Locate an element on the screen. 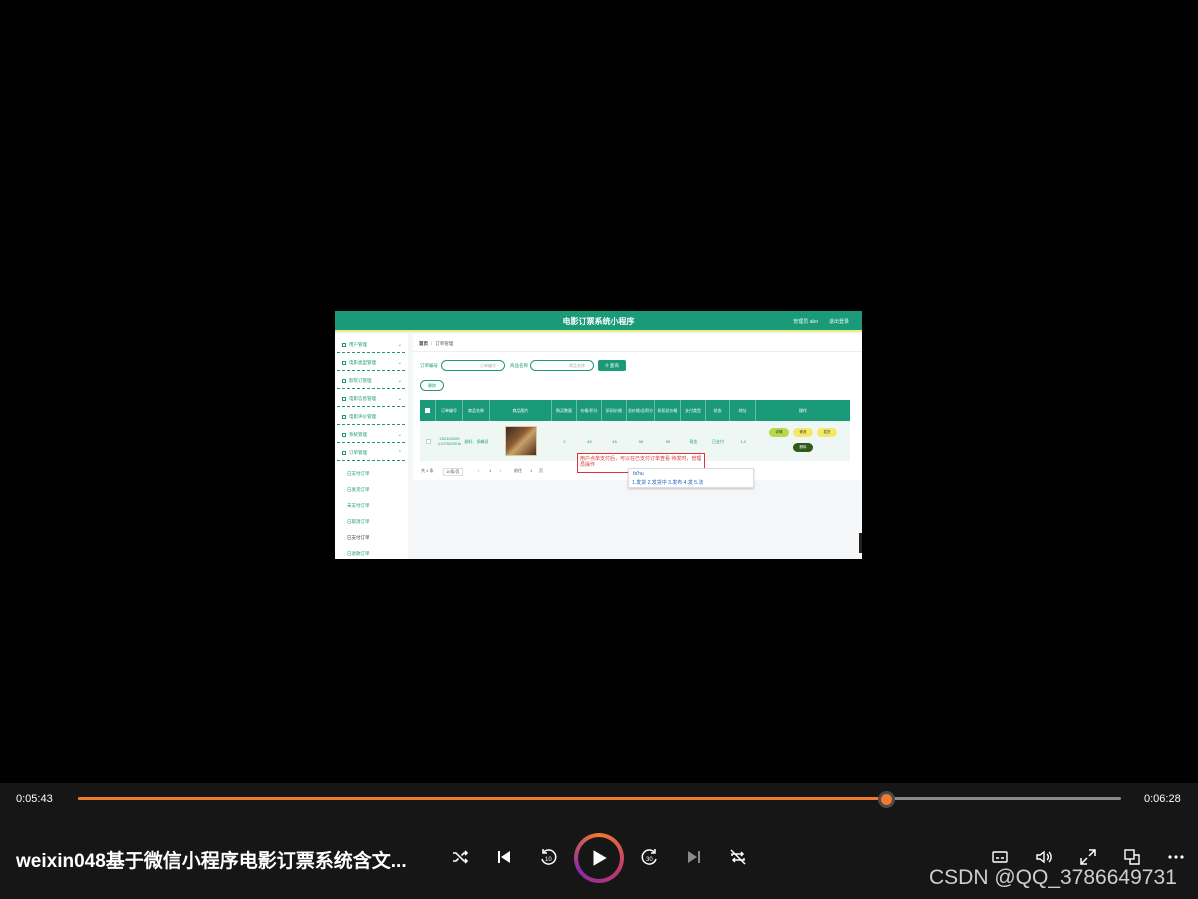 The width and height of the screenshot is (1198, 899). app-header: 电影订票系统小程序 管理员 abo 退出登录 is located at coordinates (598, 321).